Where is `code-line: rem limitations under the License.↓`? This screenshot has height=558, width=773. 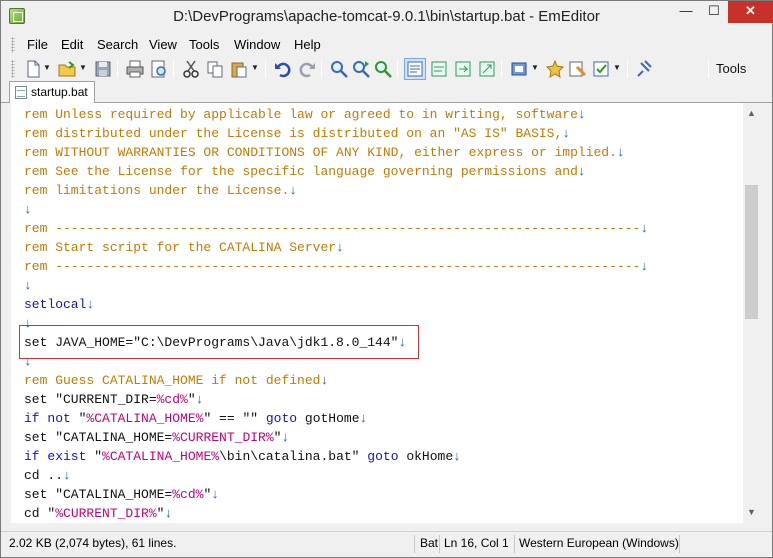
code-line: rem limitations under the License.↓ is located at coordinates (160, 190).